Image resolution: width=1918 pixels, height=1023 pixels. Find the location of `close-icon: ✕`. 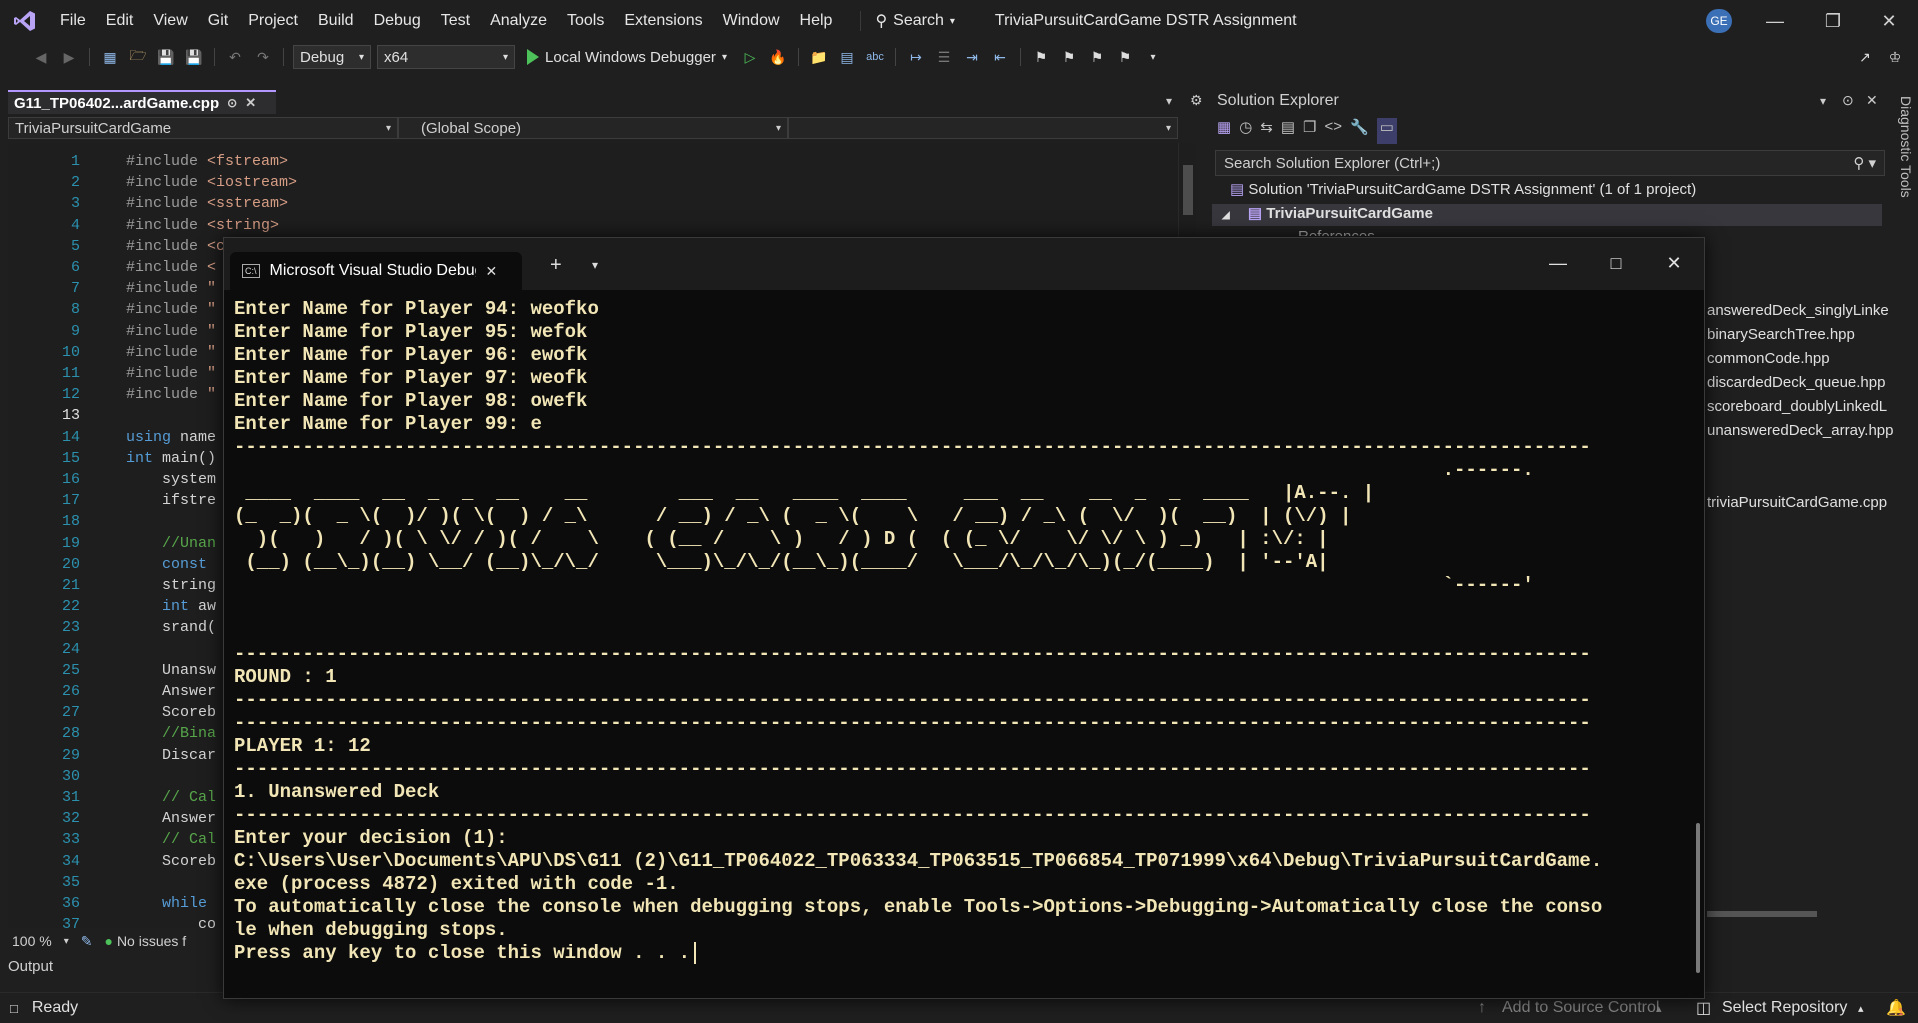

close-icon: ✕ is located at coordinates (1872, 100).